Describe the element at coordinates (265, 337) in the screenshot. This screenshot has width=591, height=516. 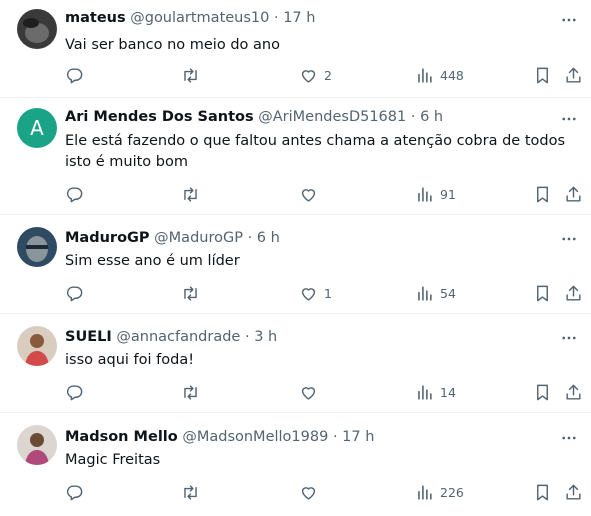
I see `timestamp: 3 h` at that location.